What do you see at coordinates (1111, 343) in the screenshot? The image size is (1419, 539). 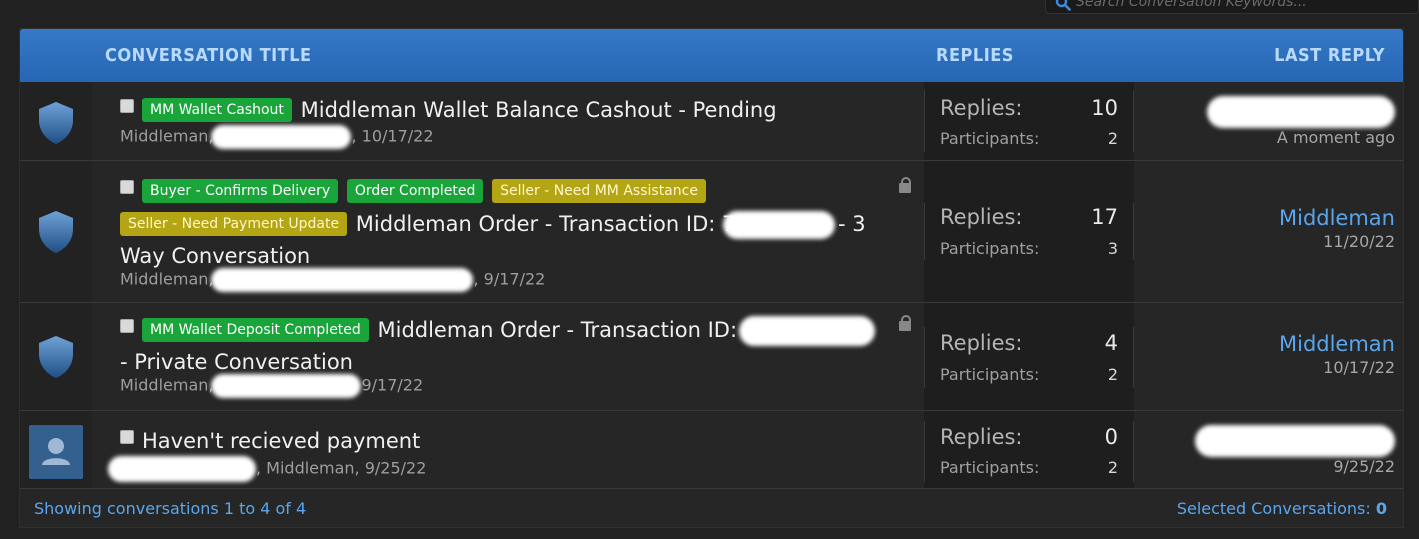 I see `replies-count: 4` at bounding box center [1111, 343].